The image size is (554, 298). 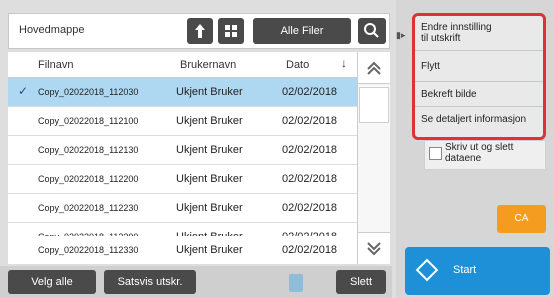 I want to click on search-icon, so click(x=371, y=30).